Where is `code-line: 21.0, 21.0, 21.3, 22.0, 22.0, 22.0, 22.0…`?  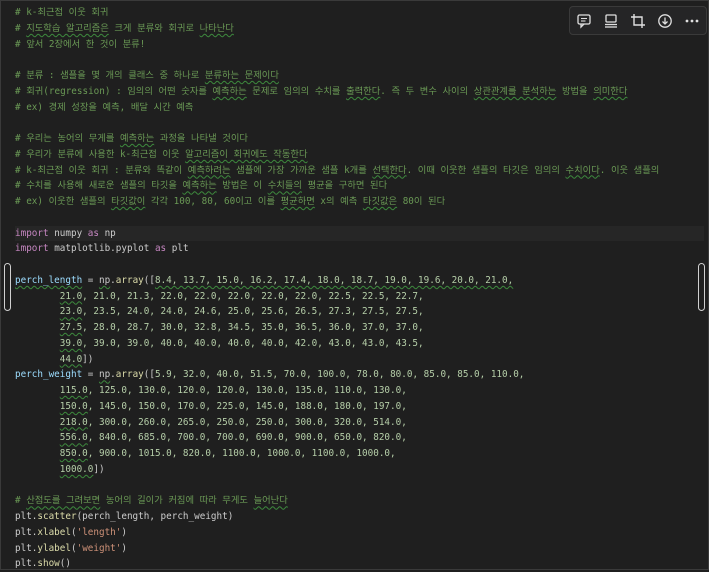 code-line: 21.0, 21.0, 21.3, 22.0, 22.0, 22.0, 22.0… is located at coordinates (359, 297).